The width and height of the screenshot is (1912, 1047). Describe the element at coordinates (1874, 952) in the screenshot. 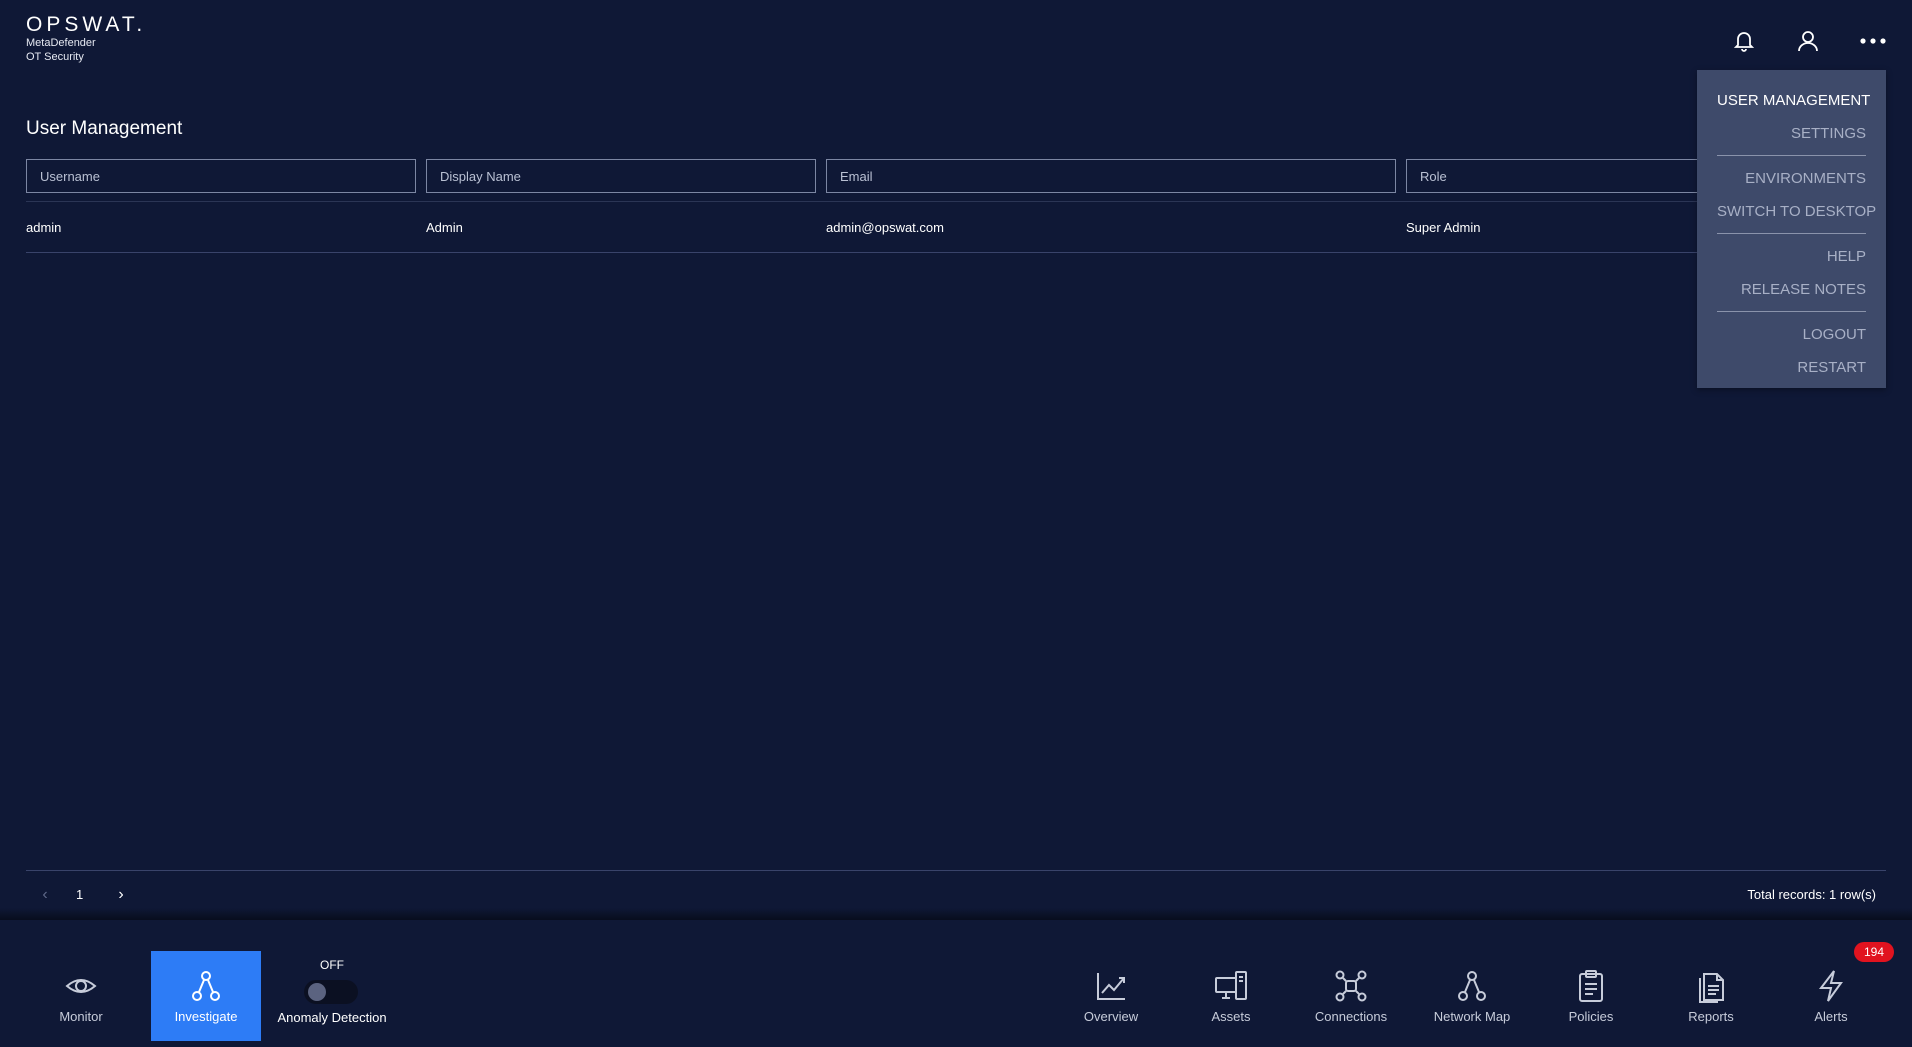

I see `alerts-count-badge: 194` at that location.